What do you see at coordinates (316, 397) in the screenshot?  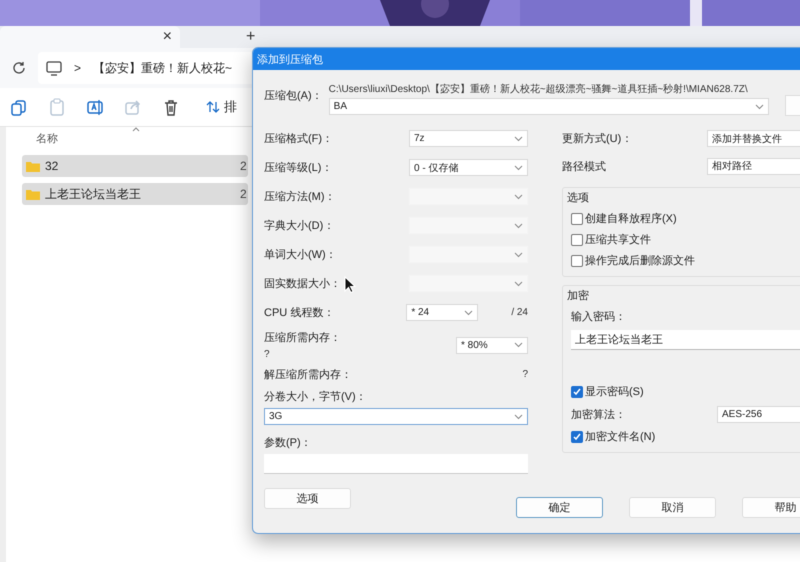 I see `field-label: 分卷大小，字节(V)：` at bounding box center [316, 397].